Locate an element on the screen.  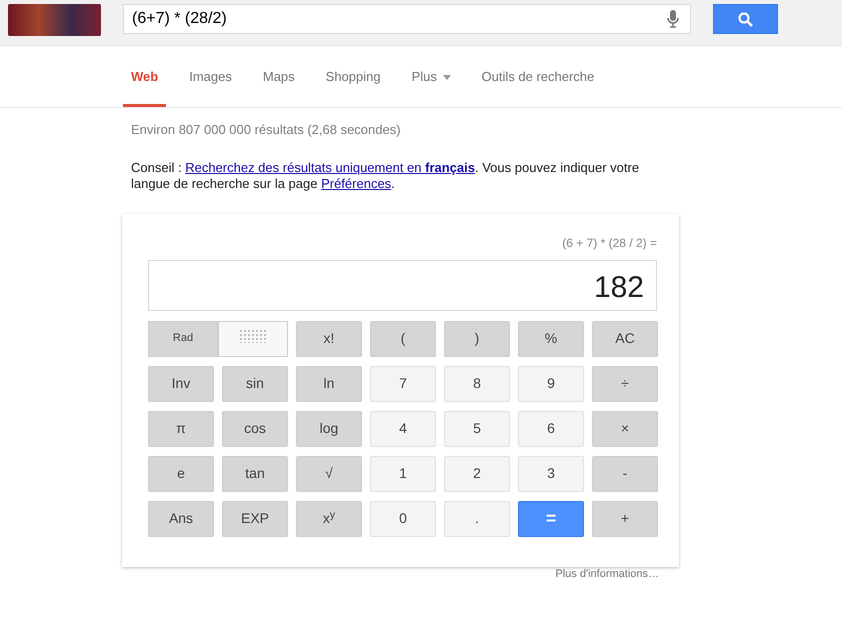
search-icon is located at coordinates (745, 19).